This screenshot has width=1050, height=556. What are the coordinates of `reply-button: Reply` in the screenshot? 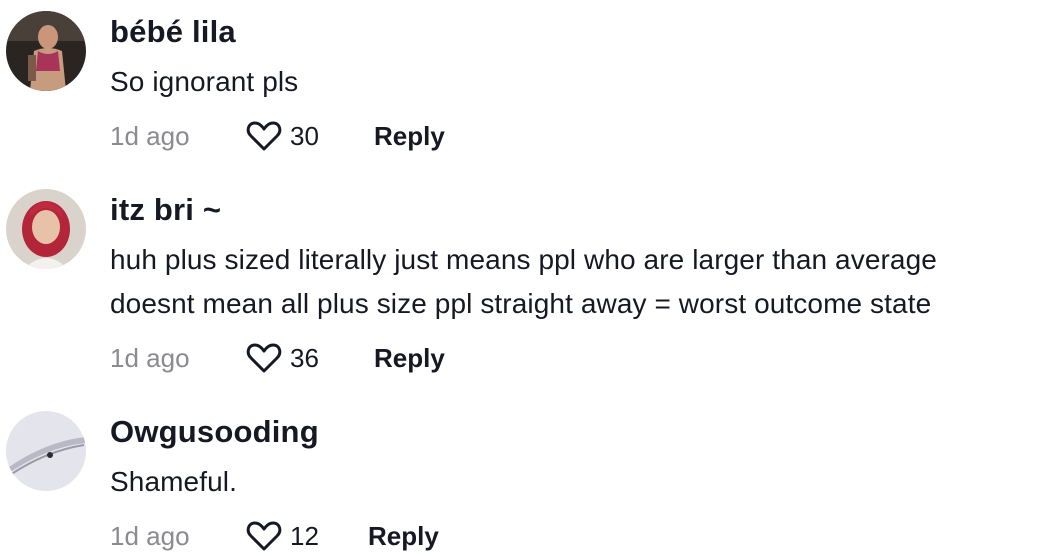 It's located at (403, 536).